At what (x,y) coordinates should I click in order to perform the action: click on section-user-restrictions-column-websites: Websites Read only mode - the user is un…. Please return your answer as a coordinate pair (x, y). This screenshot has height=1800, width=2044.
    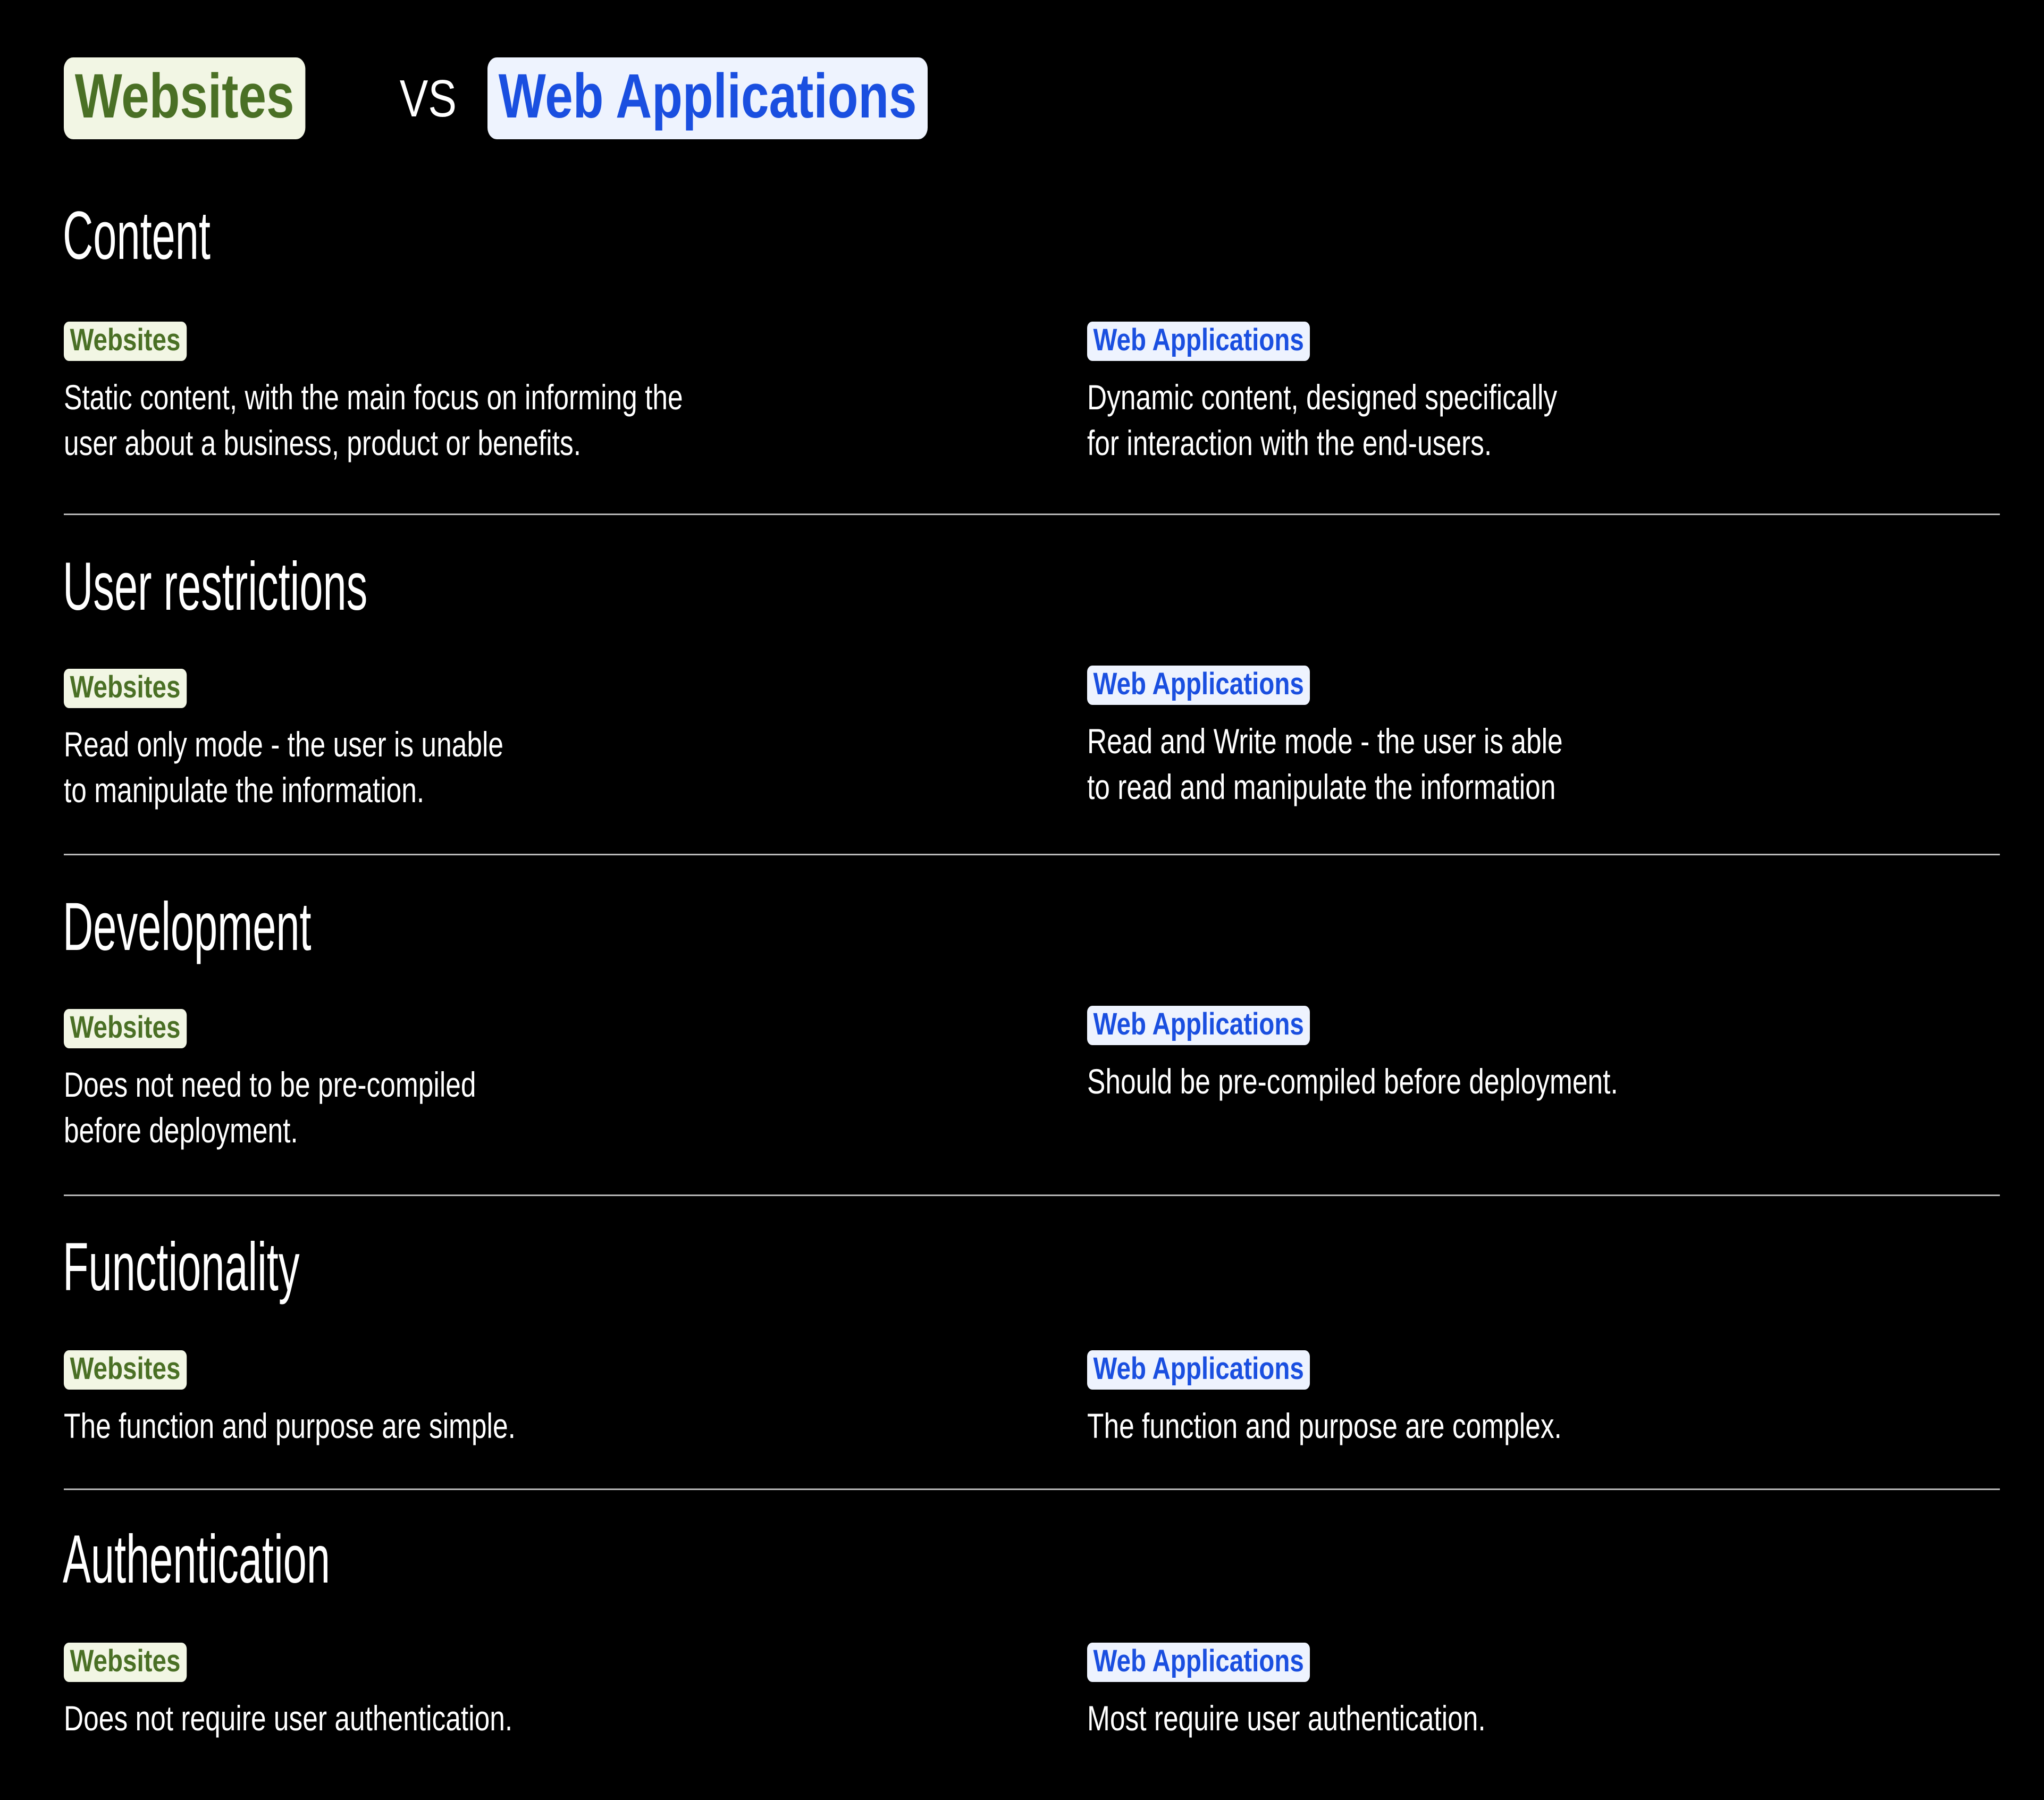
    Looking at the image, I should click on (569, 741).